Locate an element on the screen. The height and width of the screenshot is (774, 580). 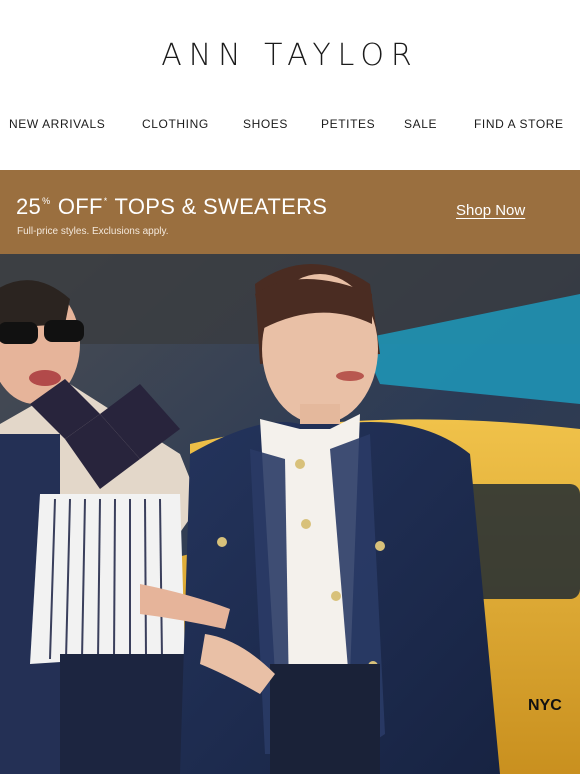
promo-percent: 25 is located at coordinates (29, 206).